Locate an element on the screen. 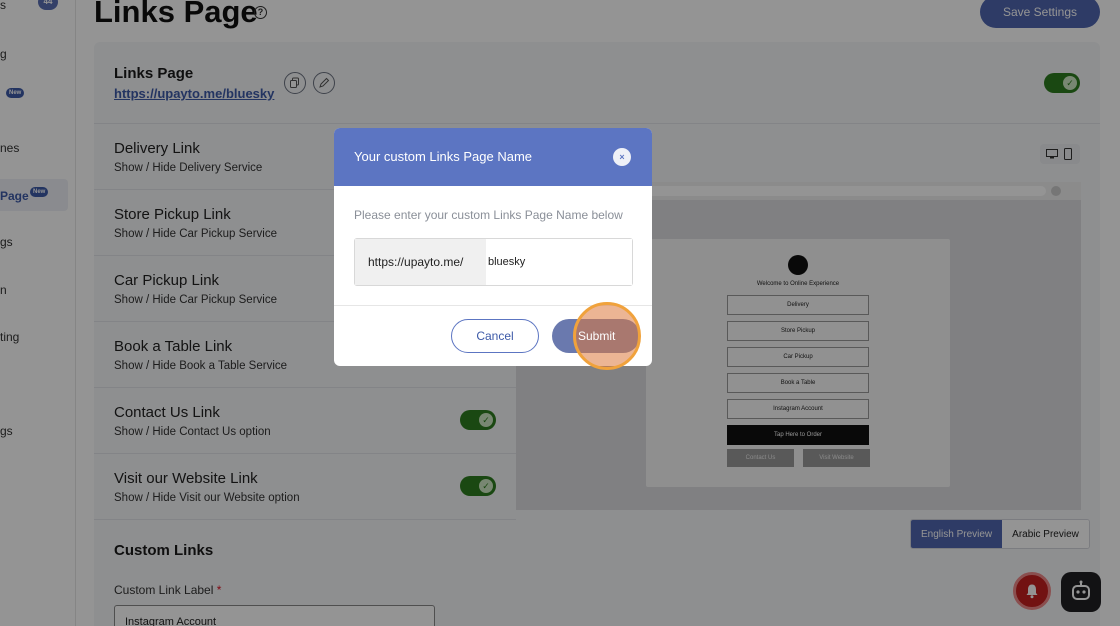 The image size is (1120, 626). submit-button is located at coordinates (596, 336).